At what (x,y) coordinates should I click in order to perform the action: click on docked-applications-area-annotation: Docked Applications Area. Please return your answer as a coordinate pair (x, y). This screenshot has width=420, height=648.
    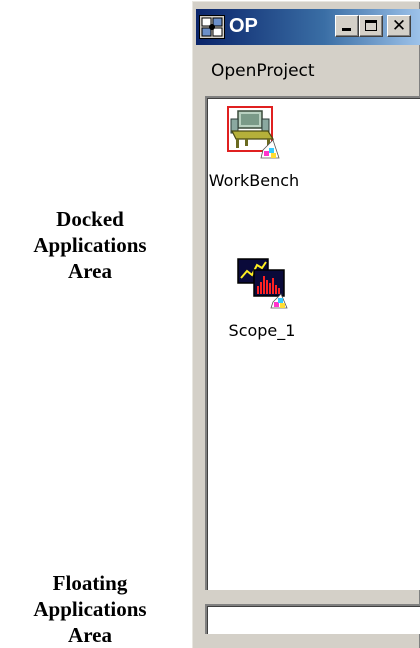
    Looking at the image, I should click on (90, 245).